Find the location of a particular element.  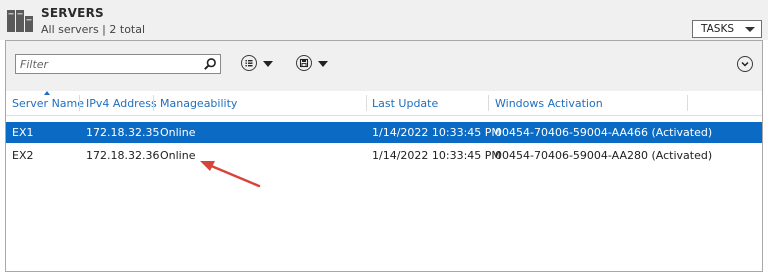

column-header-windows-activation: Windows Activation is located at coordinates (549, 103).